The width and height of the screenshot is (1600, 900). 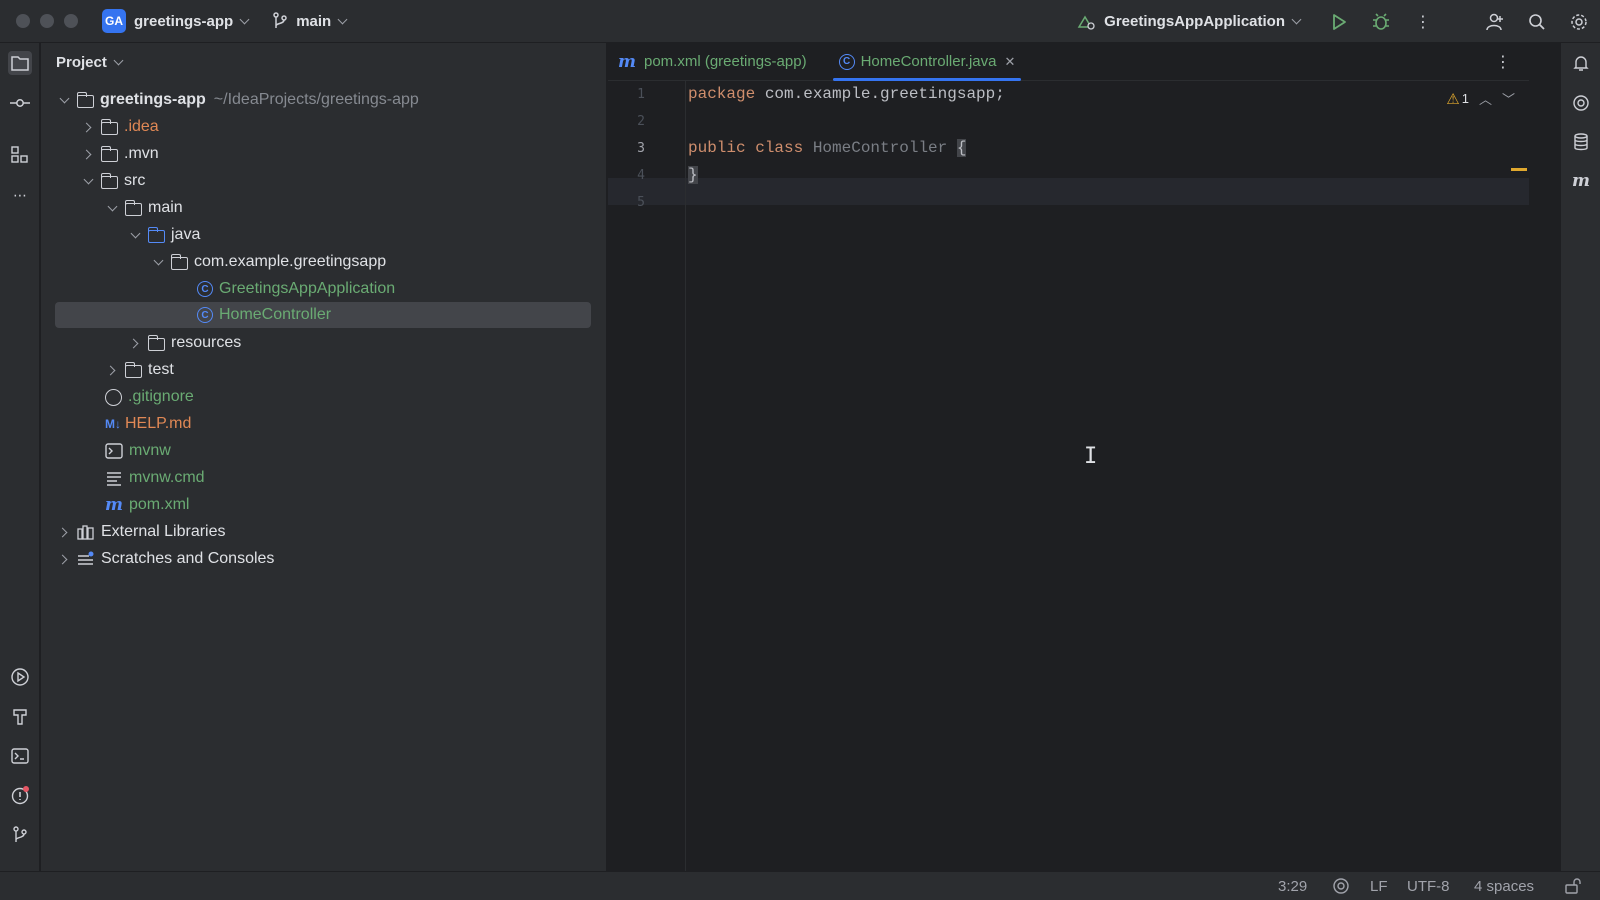 What do you see at coordinates (846, 94) in the screenshot?
I see `code-line-1: package com.example.greetingsapp;` at bounding box center [846, 94].